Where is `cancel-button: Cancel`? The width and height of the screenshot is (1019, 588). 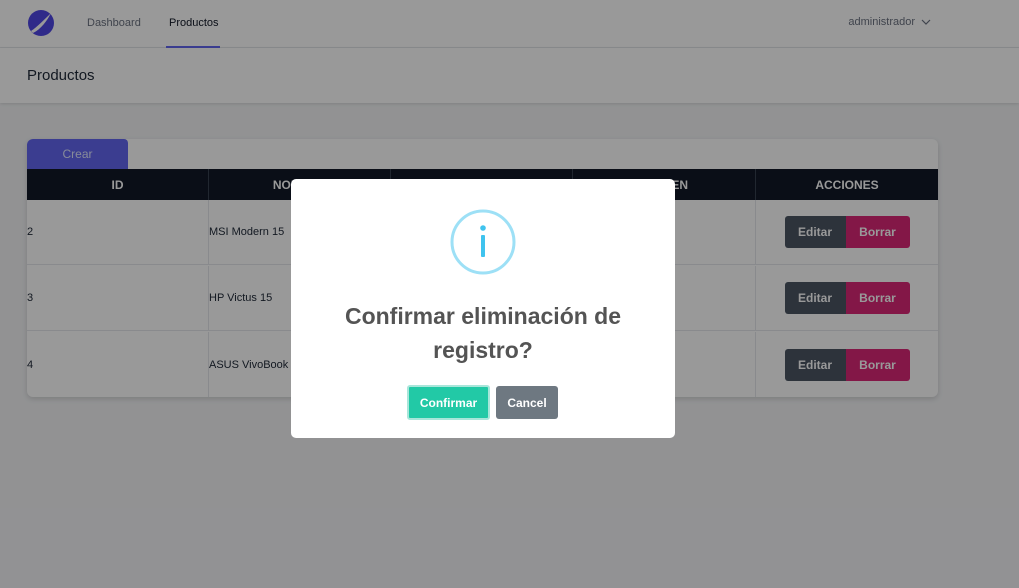 cancel-button: Cancel is located at coordinates (527, 402).